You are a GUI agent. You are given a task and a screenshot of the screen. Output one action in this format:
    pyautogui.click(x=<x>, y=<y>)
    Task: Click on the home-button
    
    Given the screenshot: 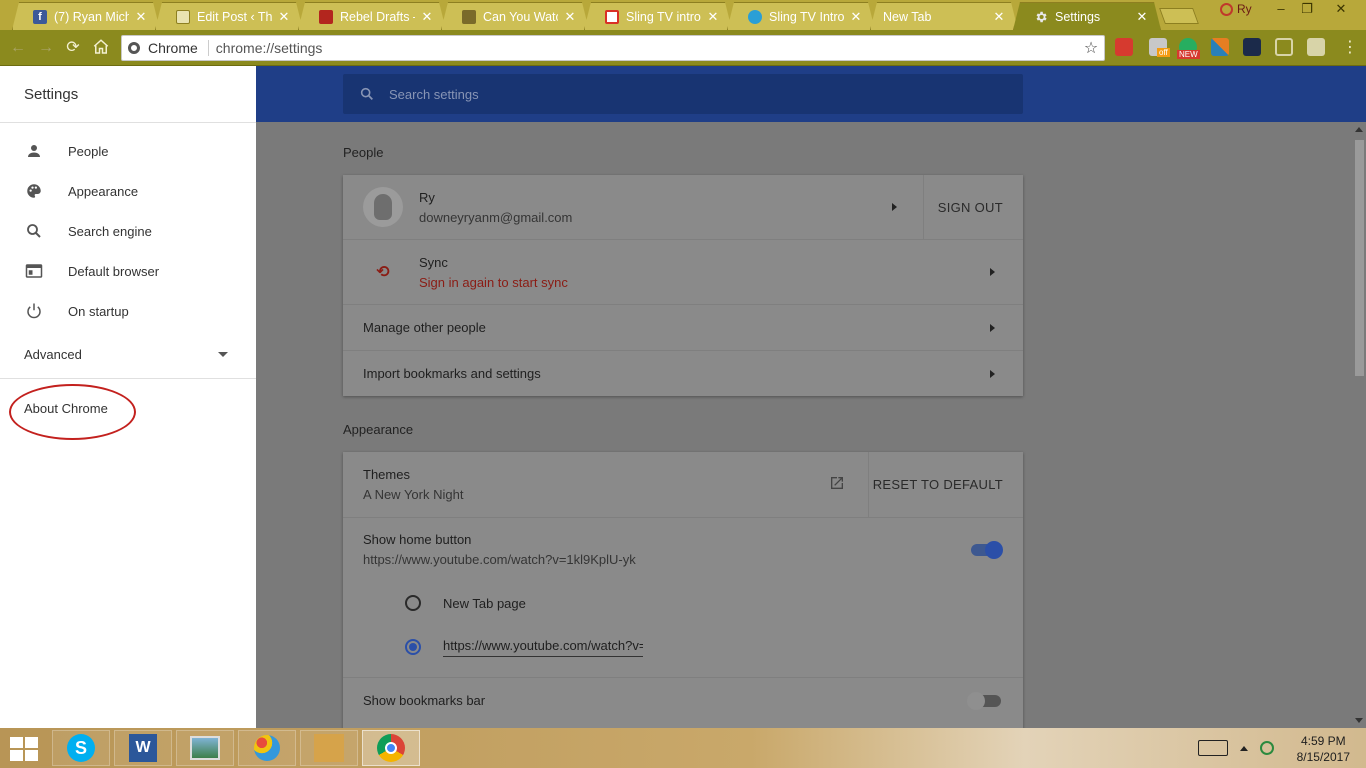 What is the action you would take?
    pyautogui.click(x=101, y=48)
    